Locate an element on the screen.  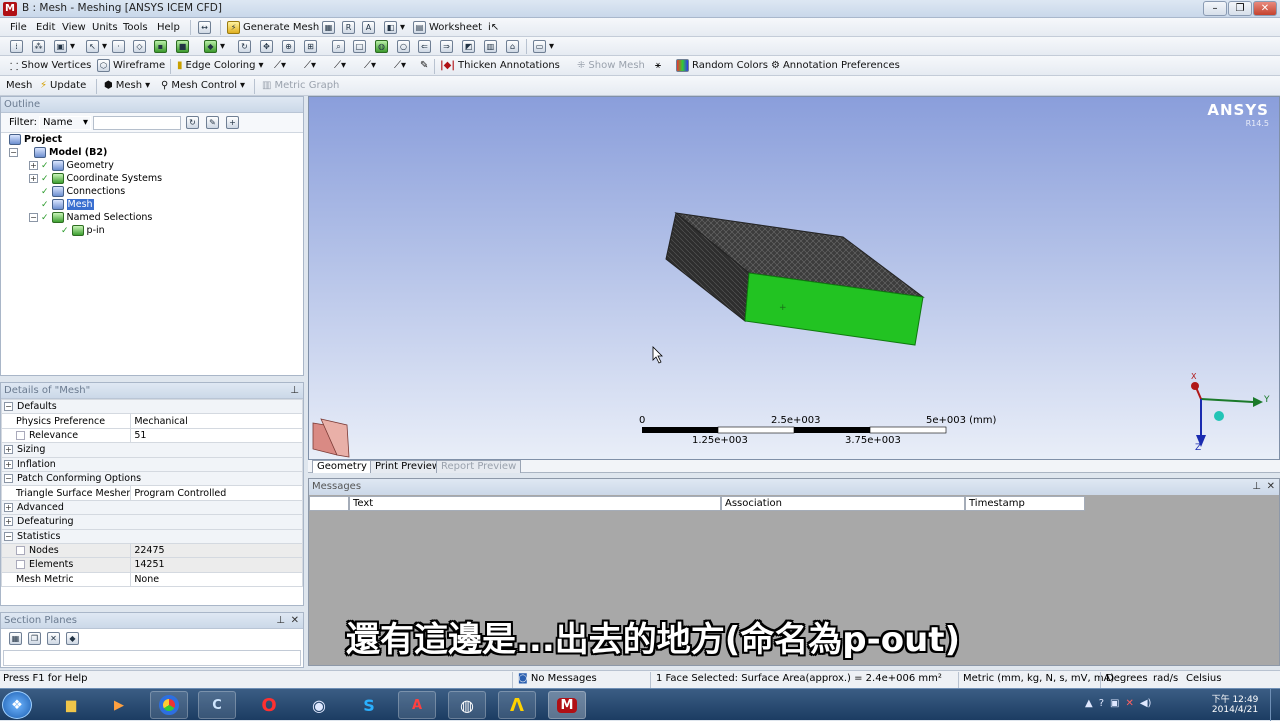
details-value: 51 is located at coordinates (216, 435).